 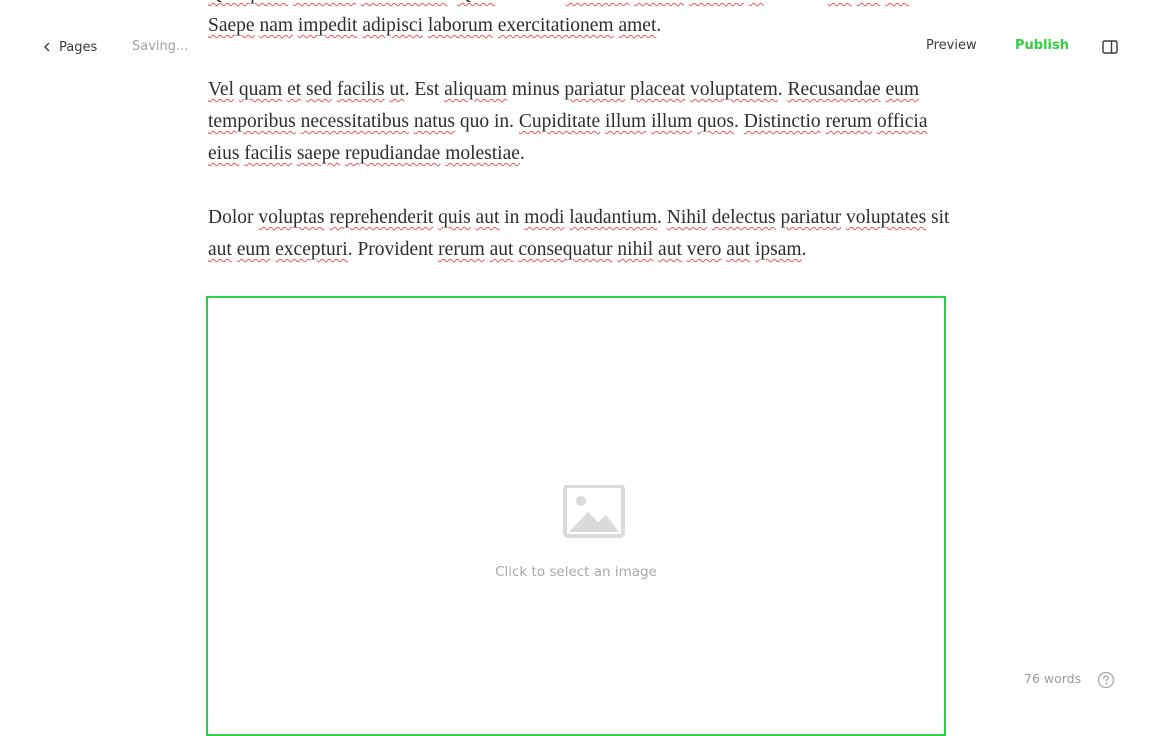 What do you see at coordinates (704, 249) in the screenshot?
I see `misspelled-word: vero` at bounding box center [704, 249].